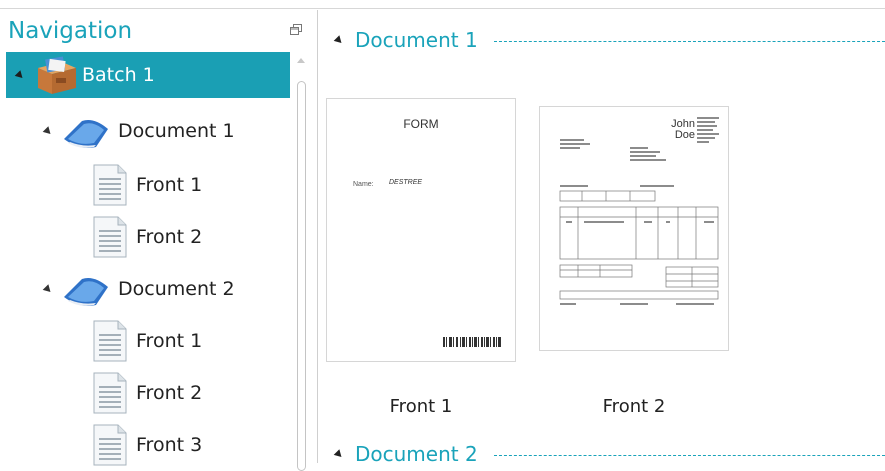 Image resolution: width=885 pixels, height=471 pixels. What do you see at coordinates (363, 184) in the screenshot?
I see `form-field-label: Name:` at bounding box center [363, 184].